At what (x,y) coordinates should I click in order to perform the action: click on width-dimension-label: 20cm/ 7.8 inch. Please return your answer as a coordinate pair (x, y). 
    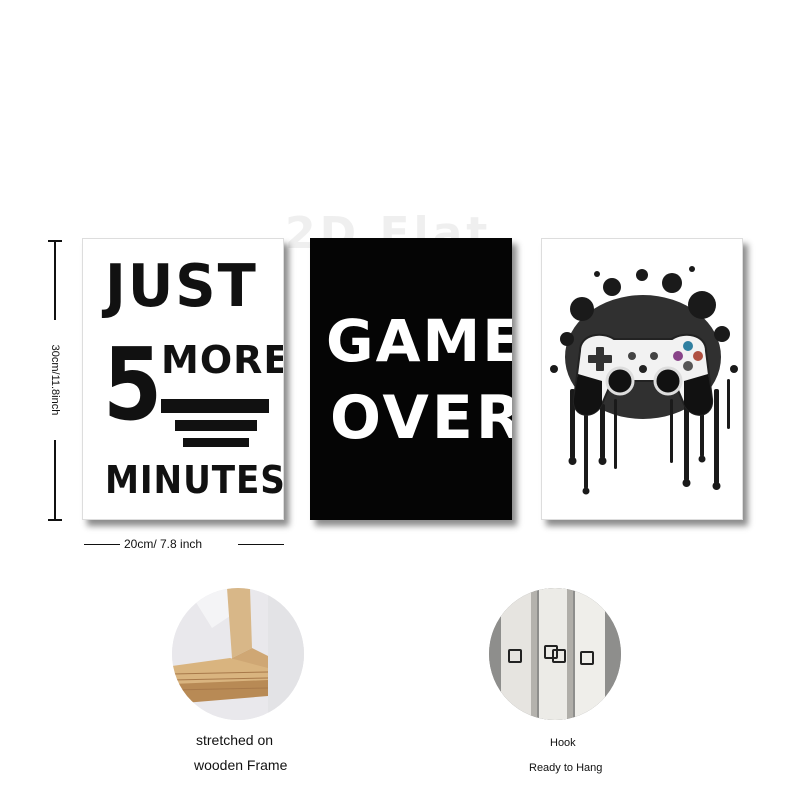
    Looking at the image, I should click on (163, 544).